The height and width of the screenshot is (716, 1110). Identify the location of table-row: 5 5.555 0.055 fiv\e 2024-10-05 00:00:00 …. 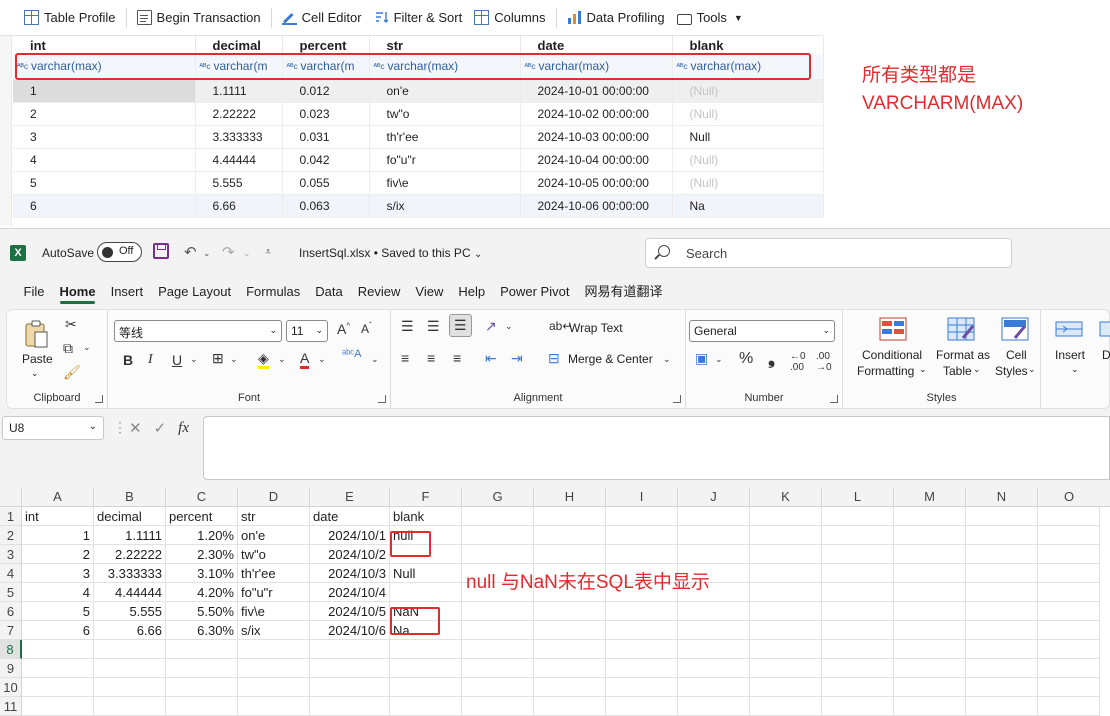
(418, 183).